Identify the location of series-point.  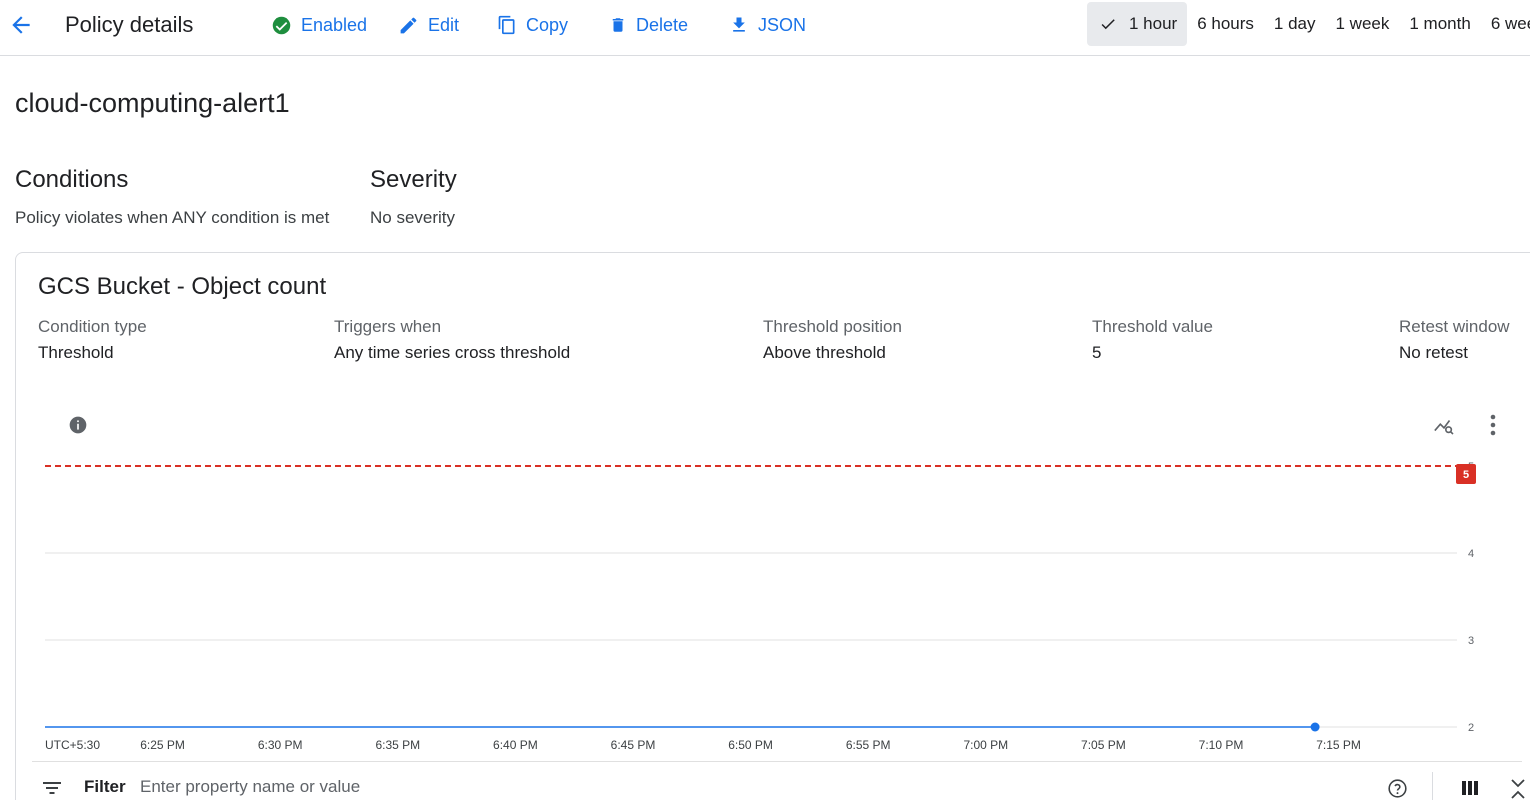
(1315, 727).